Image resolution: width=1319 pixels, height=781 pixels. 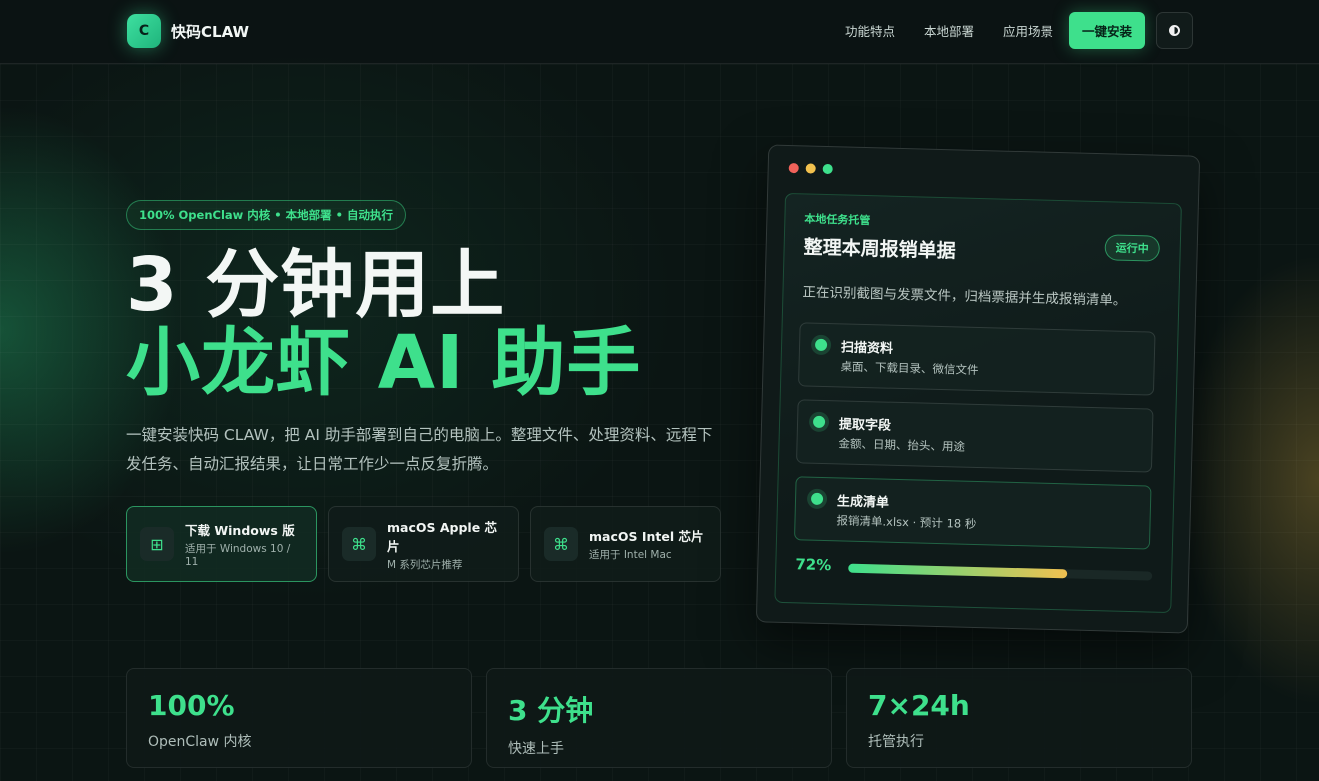 What do you see at coordinates (827, 169) in the screenshot?
I see `maximize-dot-icon` at bounding box center [827, 169].